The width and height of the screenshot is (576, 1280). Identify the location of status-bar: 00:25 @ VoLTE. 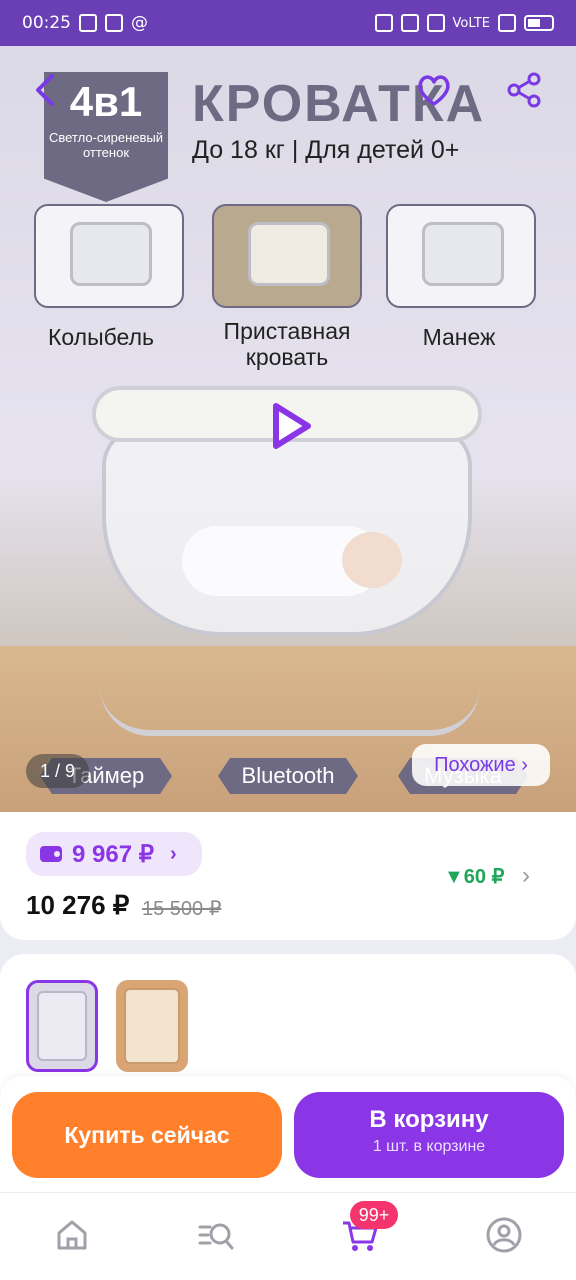
(288, 23).